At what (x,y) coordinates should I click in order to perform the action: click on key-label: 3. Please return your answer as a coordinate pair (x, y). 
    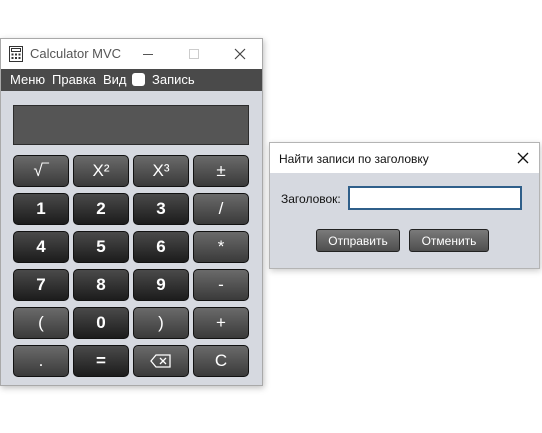
    Looking at the image, I should click on (161, 208).